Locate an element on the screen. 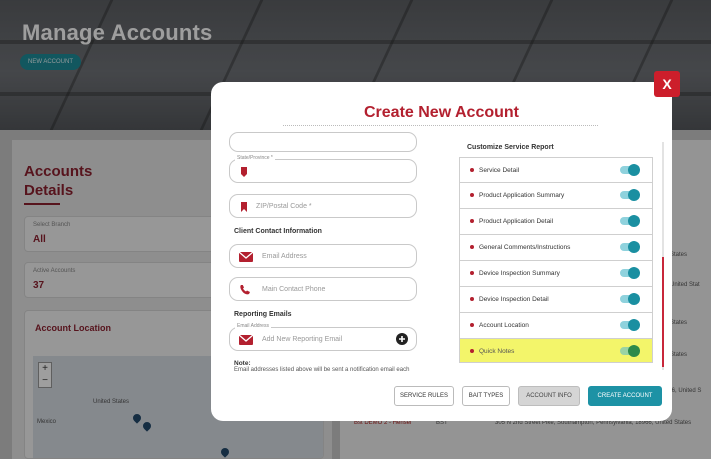 The height and width of the screenshot is (459, 711). report-option-label: Device Inspection Summary is located at coordinates (519, 273).